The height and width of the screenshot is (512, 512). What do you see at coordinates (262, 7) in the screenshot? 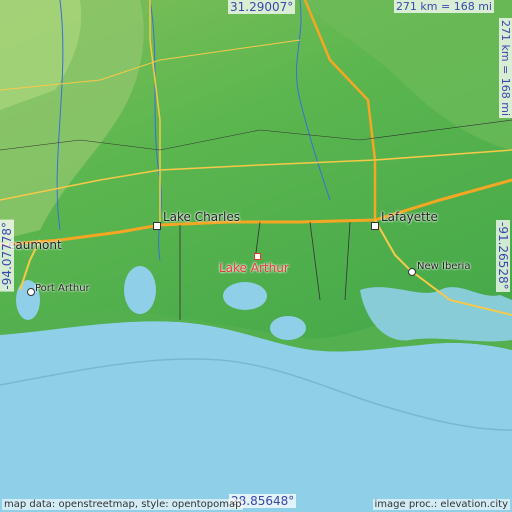
I see `north-coordinate: 31.29007°` at bounding box center [262, 7].